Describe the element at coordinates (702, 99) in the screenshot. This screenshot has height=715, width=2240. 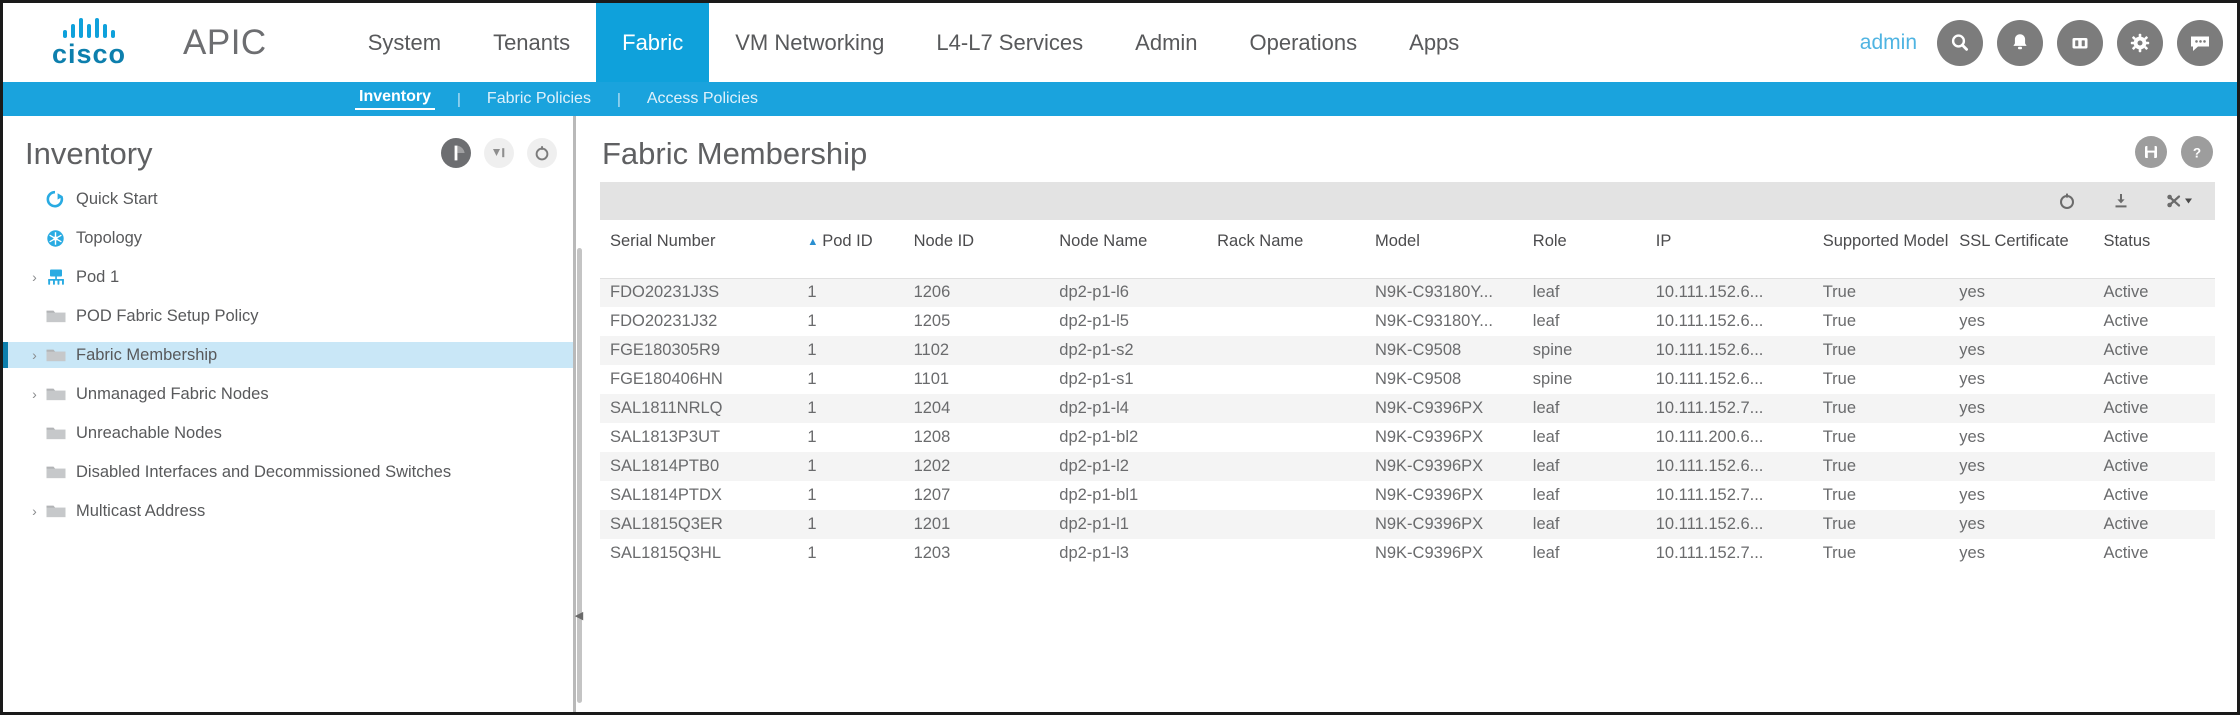
I see `subnav-item-access-policies: Access Policies` at that location.